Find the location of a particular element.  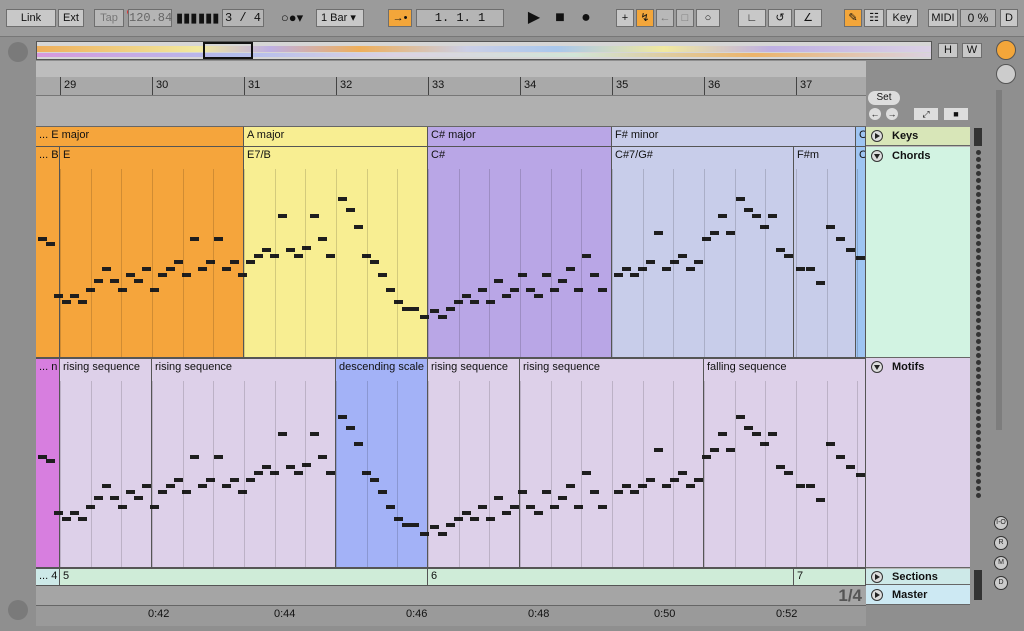

track-header-chords: Chords is located at coordinates (918, 252).